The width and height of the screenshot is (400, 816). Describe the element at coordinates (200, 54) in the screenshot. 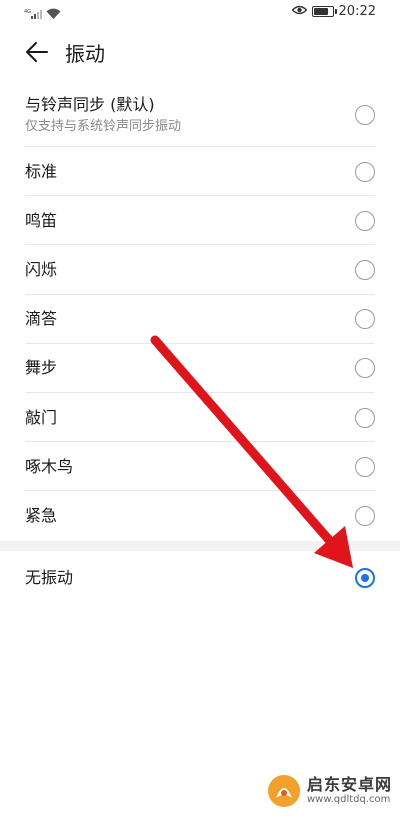

I see `header: 振动` at that location.